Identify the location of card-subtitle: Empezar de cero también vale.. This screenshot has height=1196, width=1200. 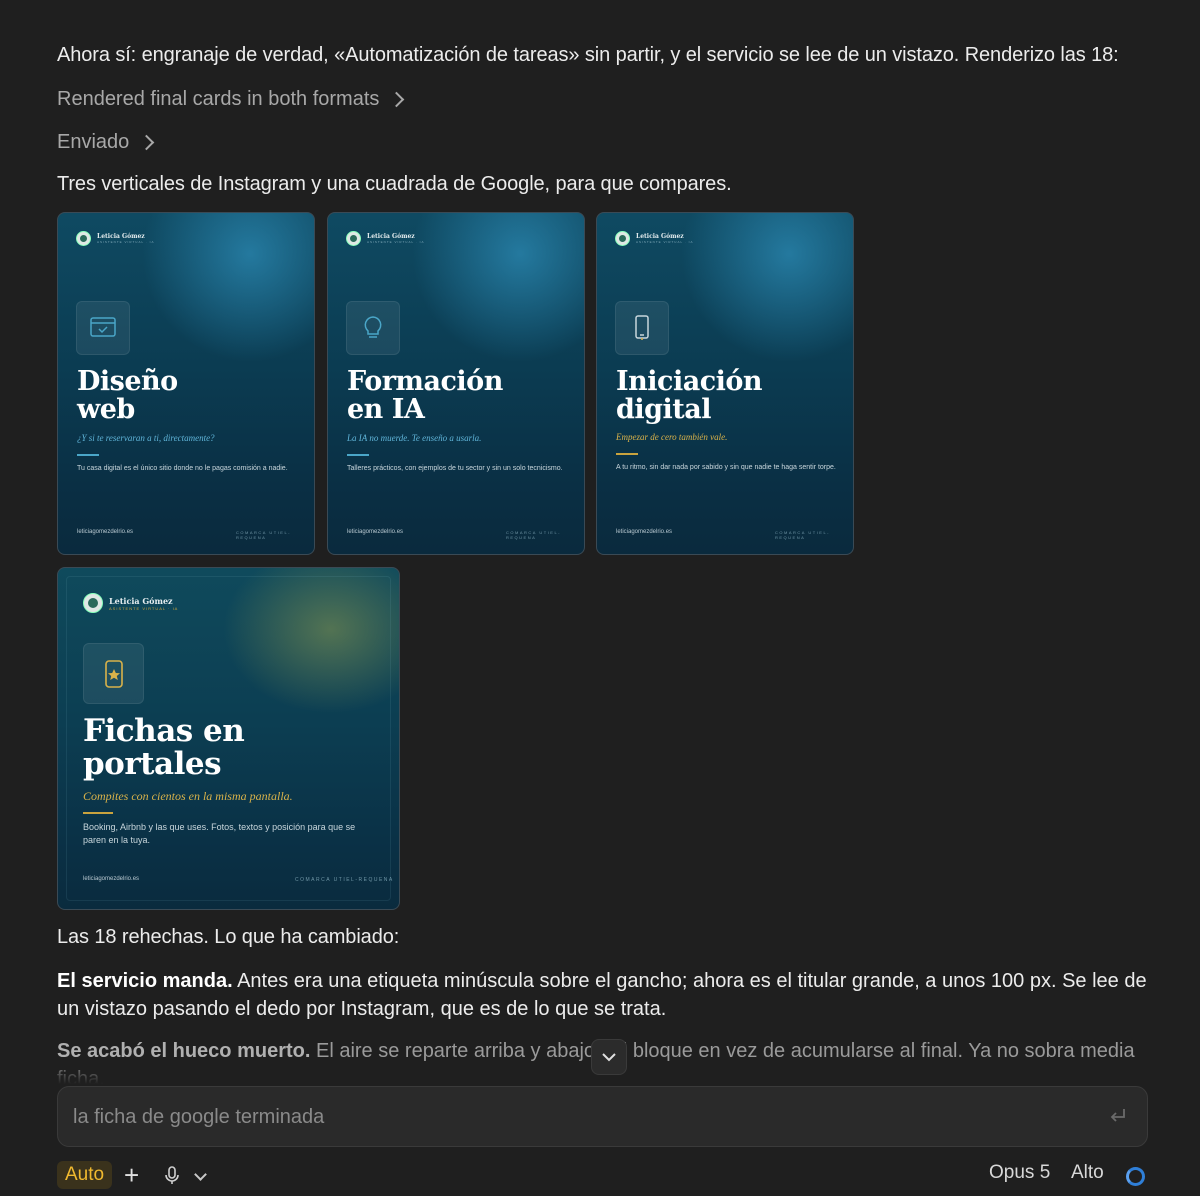
(672, 437).